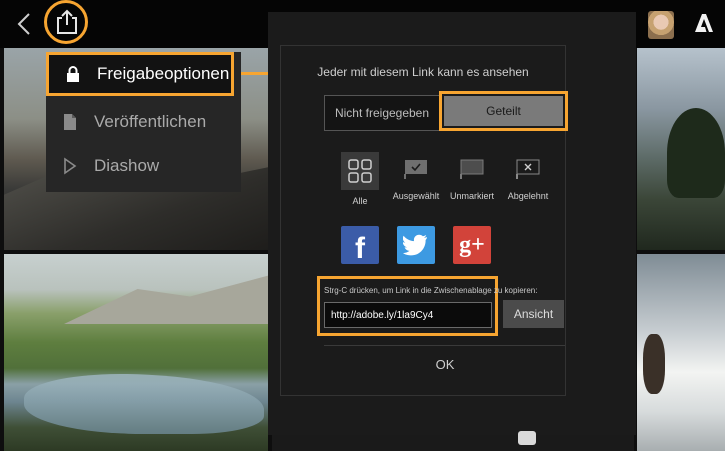 This screenshot has width=725, height=451. I want to click on chevron-left-icon, so click(24, 24).